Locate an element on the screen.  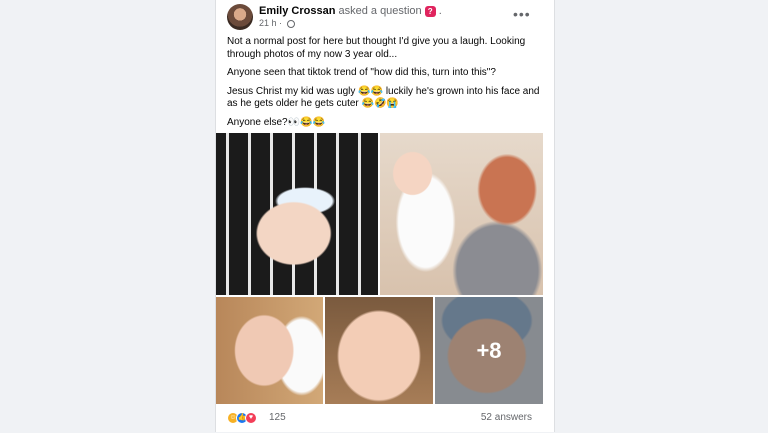
post-footer: ☺ 👍 ♥ 125 52 answers is located at coordinates (385, 418).